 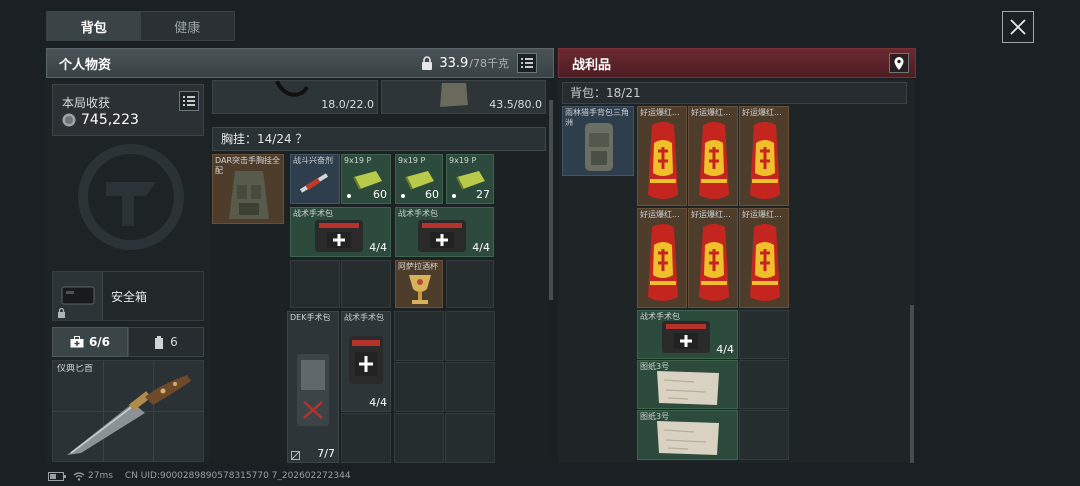 I want to click on loot-header: 战利品, so click(x=737, y=63).